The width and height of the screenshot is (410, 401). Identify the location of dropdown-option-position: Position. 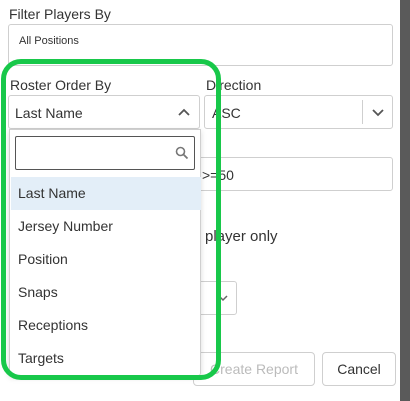
(106, 259).